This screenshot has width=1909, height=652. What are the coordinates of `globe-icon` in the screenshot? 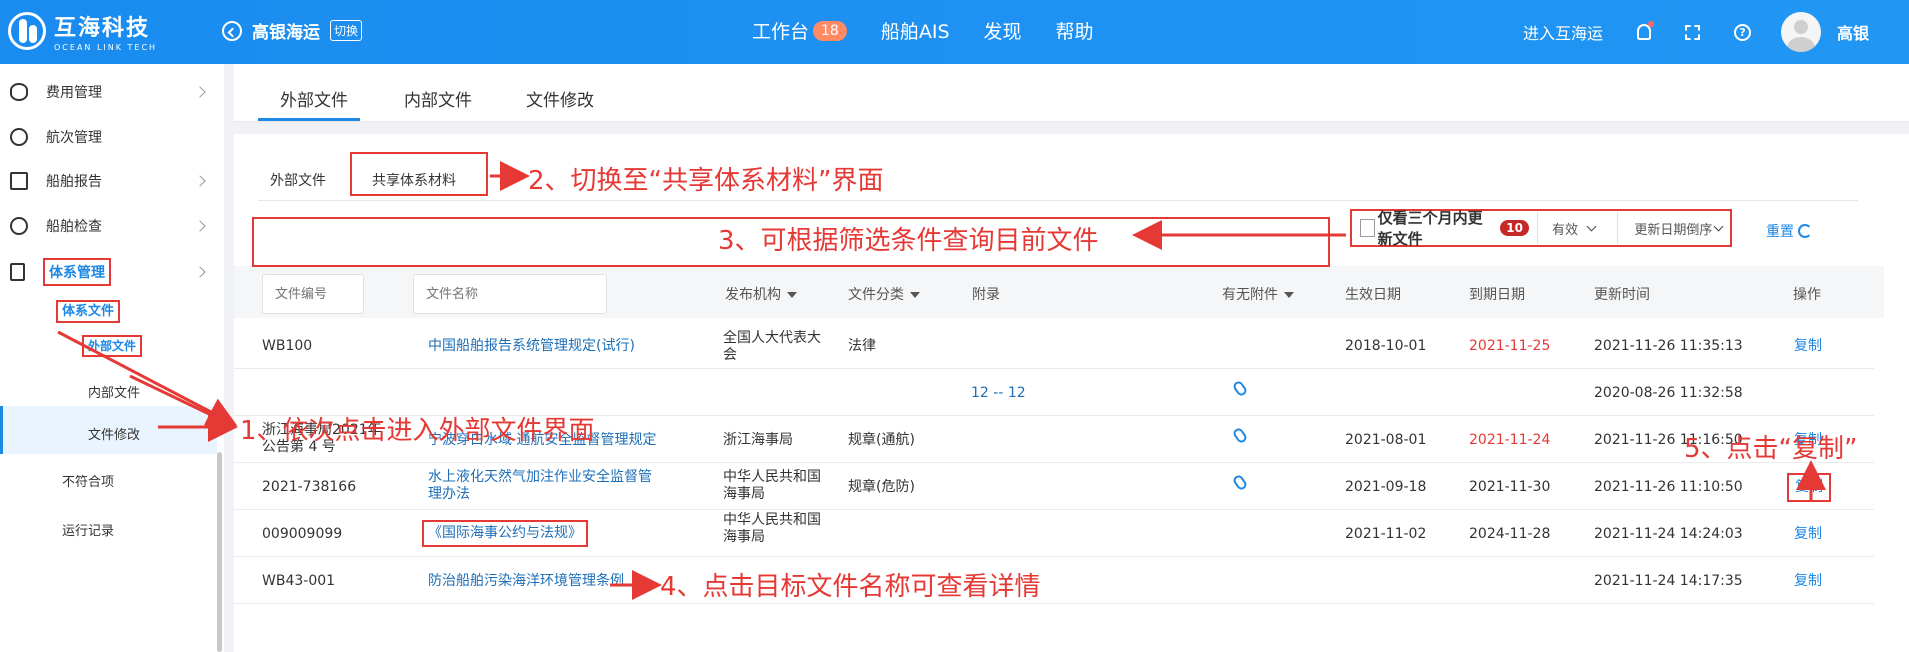 It's located at (19, 137).